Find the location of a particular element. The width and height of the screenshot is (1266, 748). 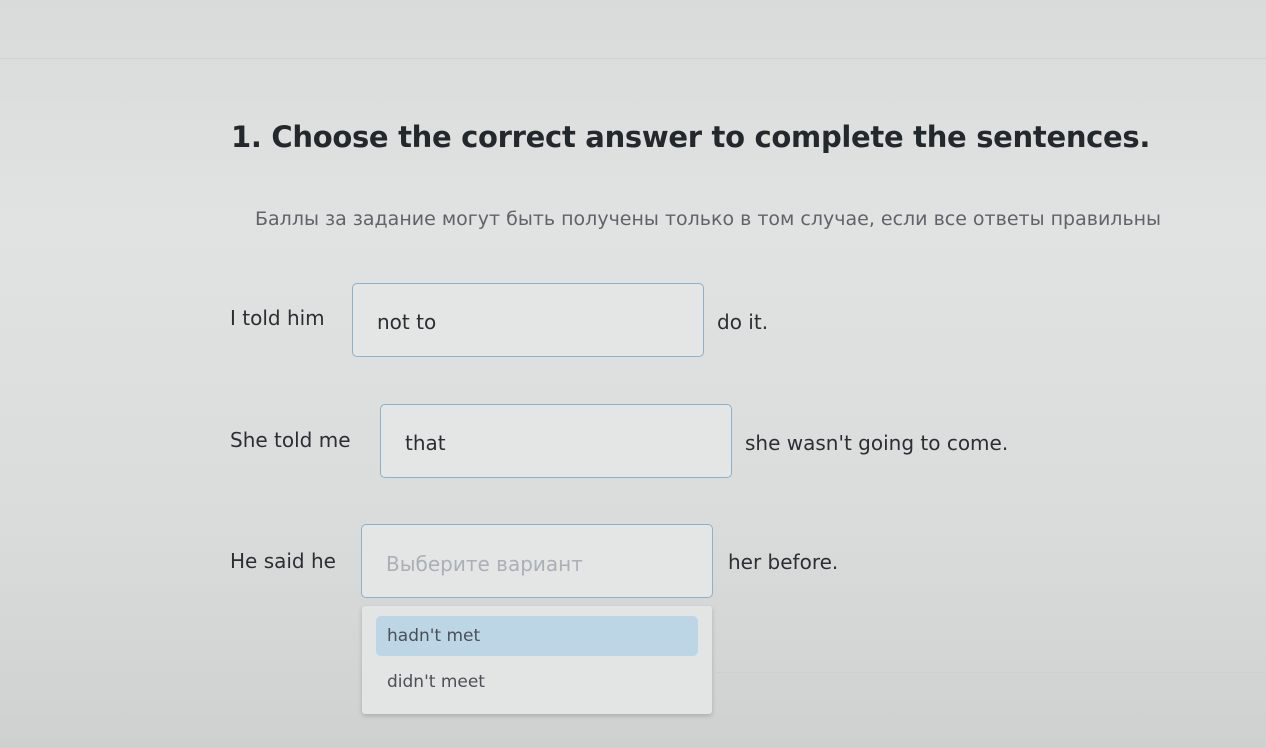

sentence-2-select: that is located at coordinates (556, 441).